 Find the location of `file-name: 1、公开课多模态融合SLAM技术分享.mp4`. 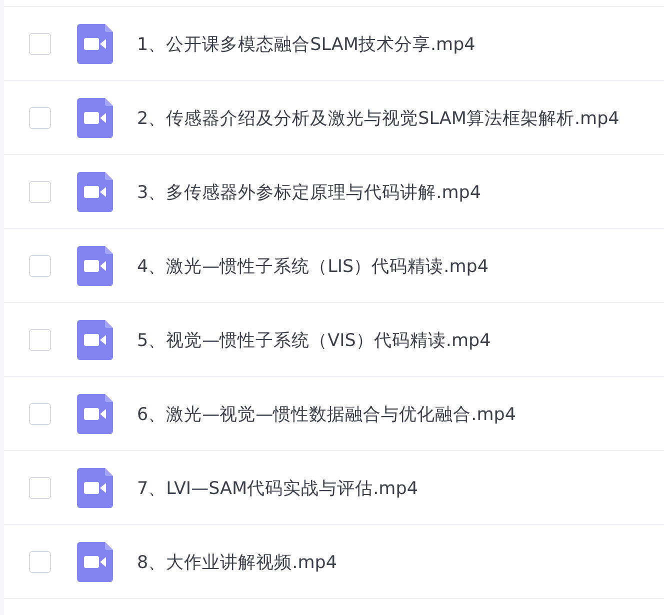

file-name: 1、公开课多模态融合SLAM技术分享.mp4 is located at coordinates (306, 44).